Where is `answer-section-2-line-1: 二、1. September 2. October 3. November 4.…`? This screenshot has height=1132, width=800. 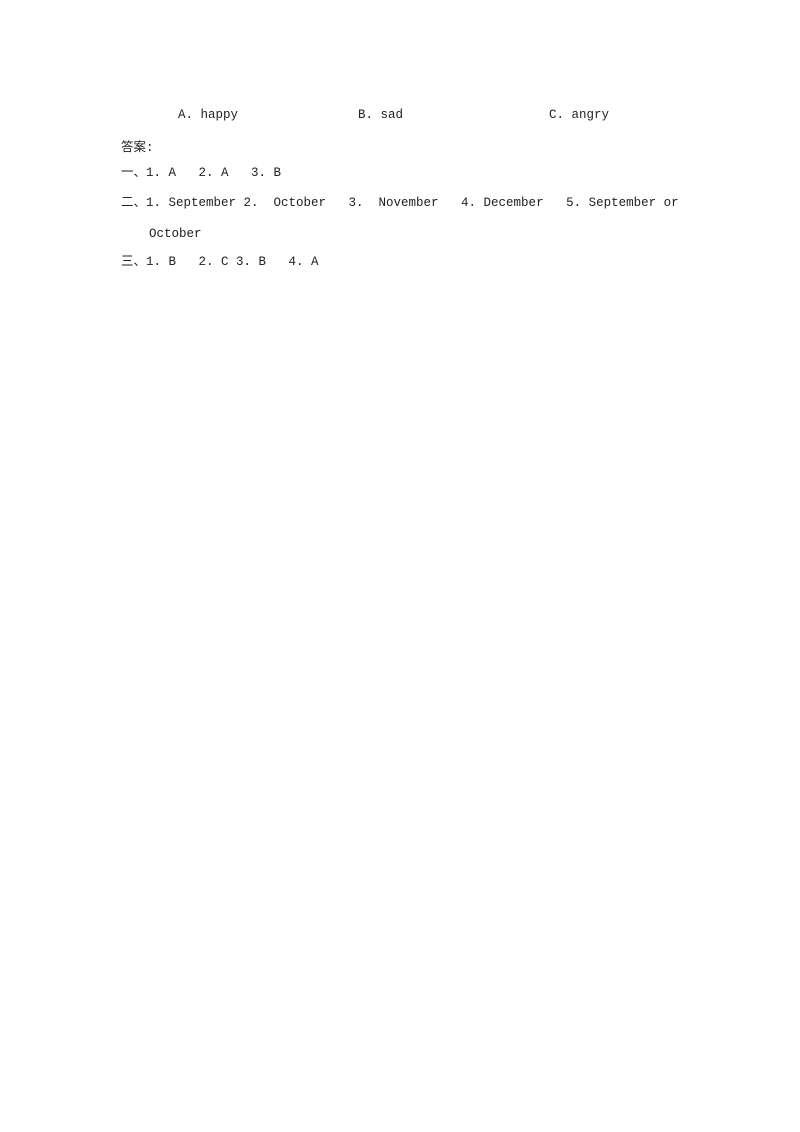
answer-section-2-line-1: 二、1. September 2. October 3. November 4.… is located at coordinates (400, 203).